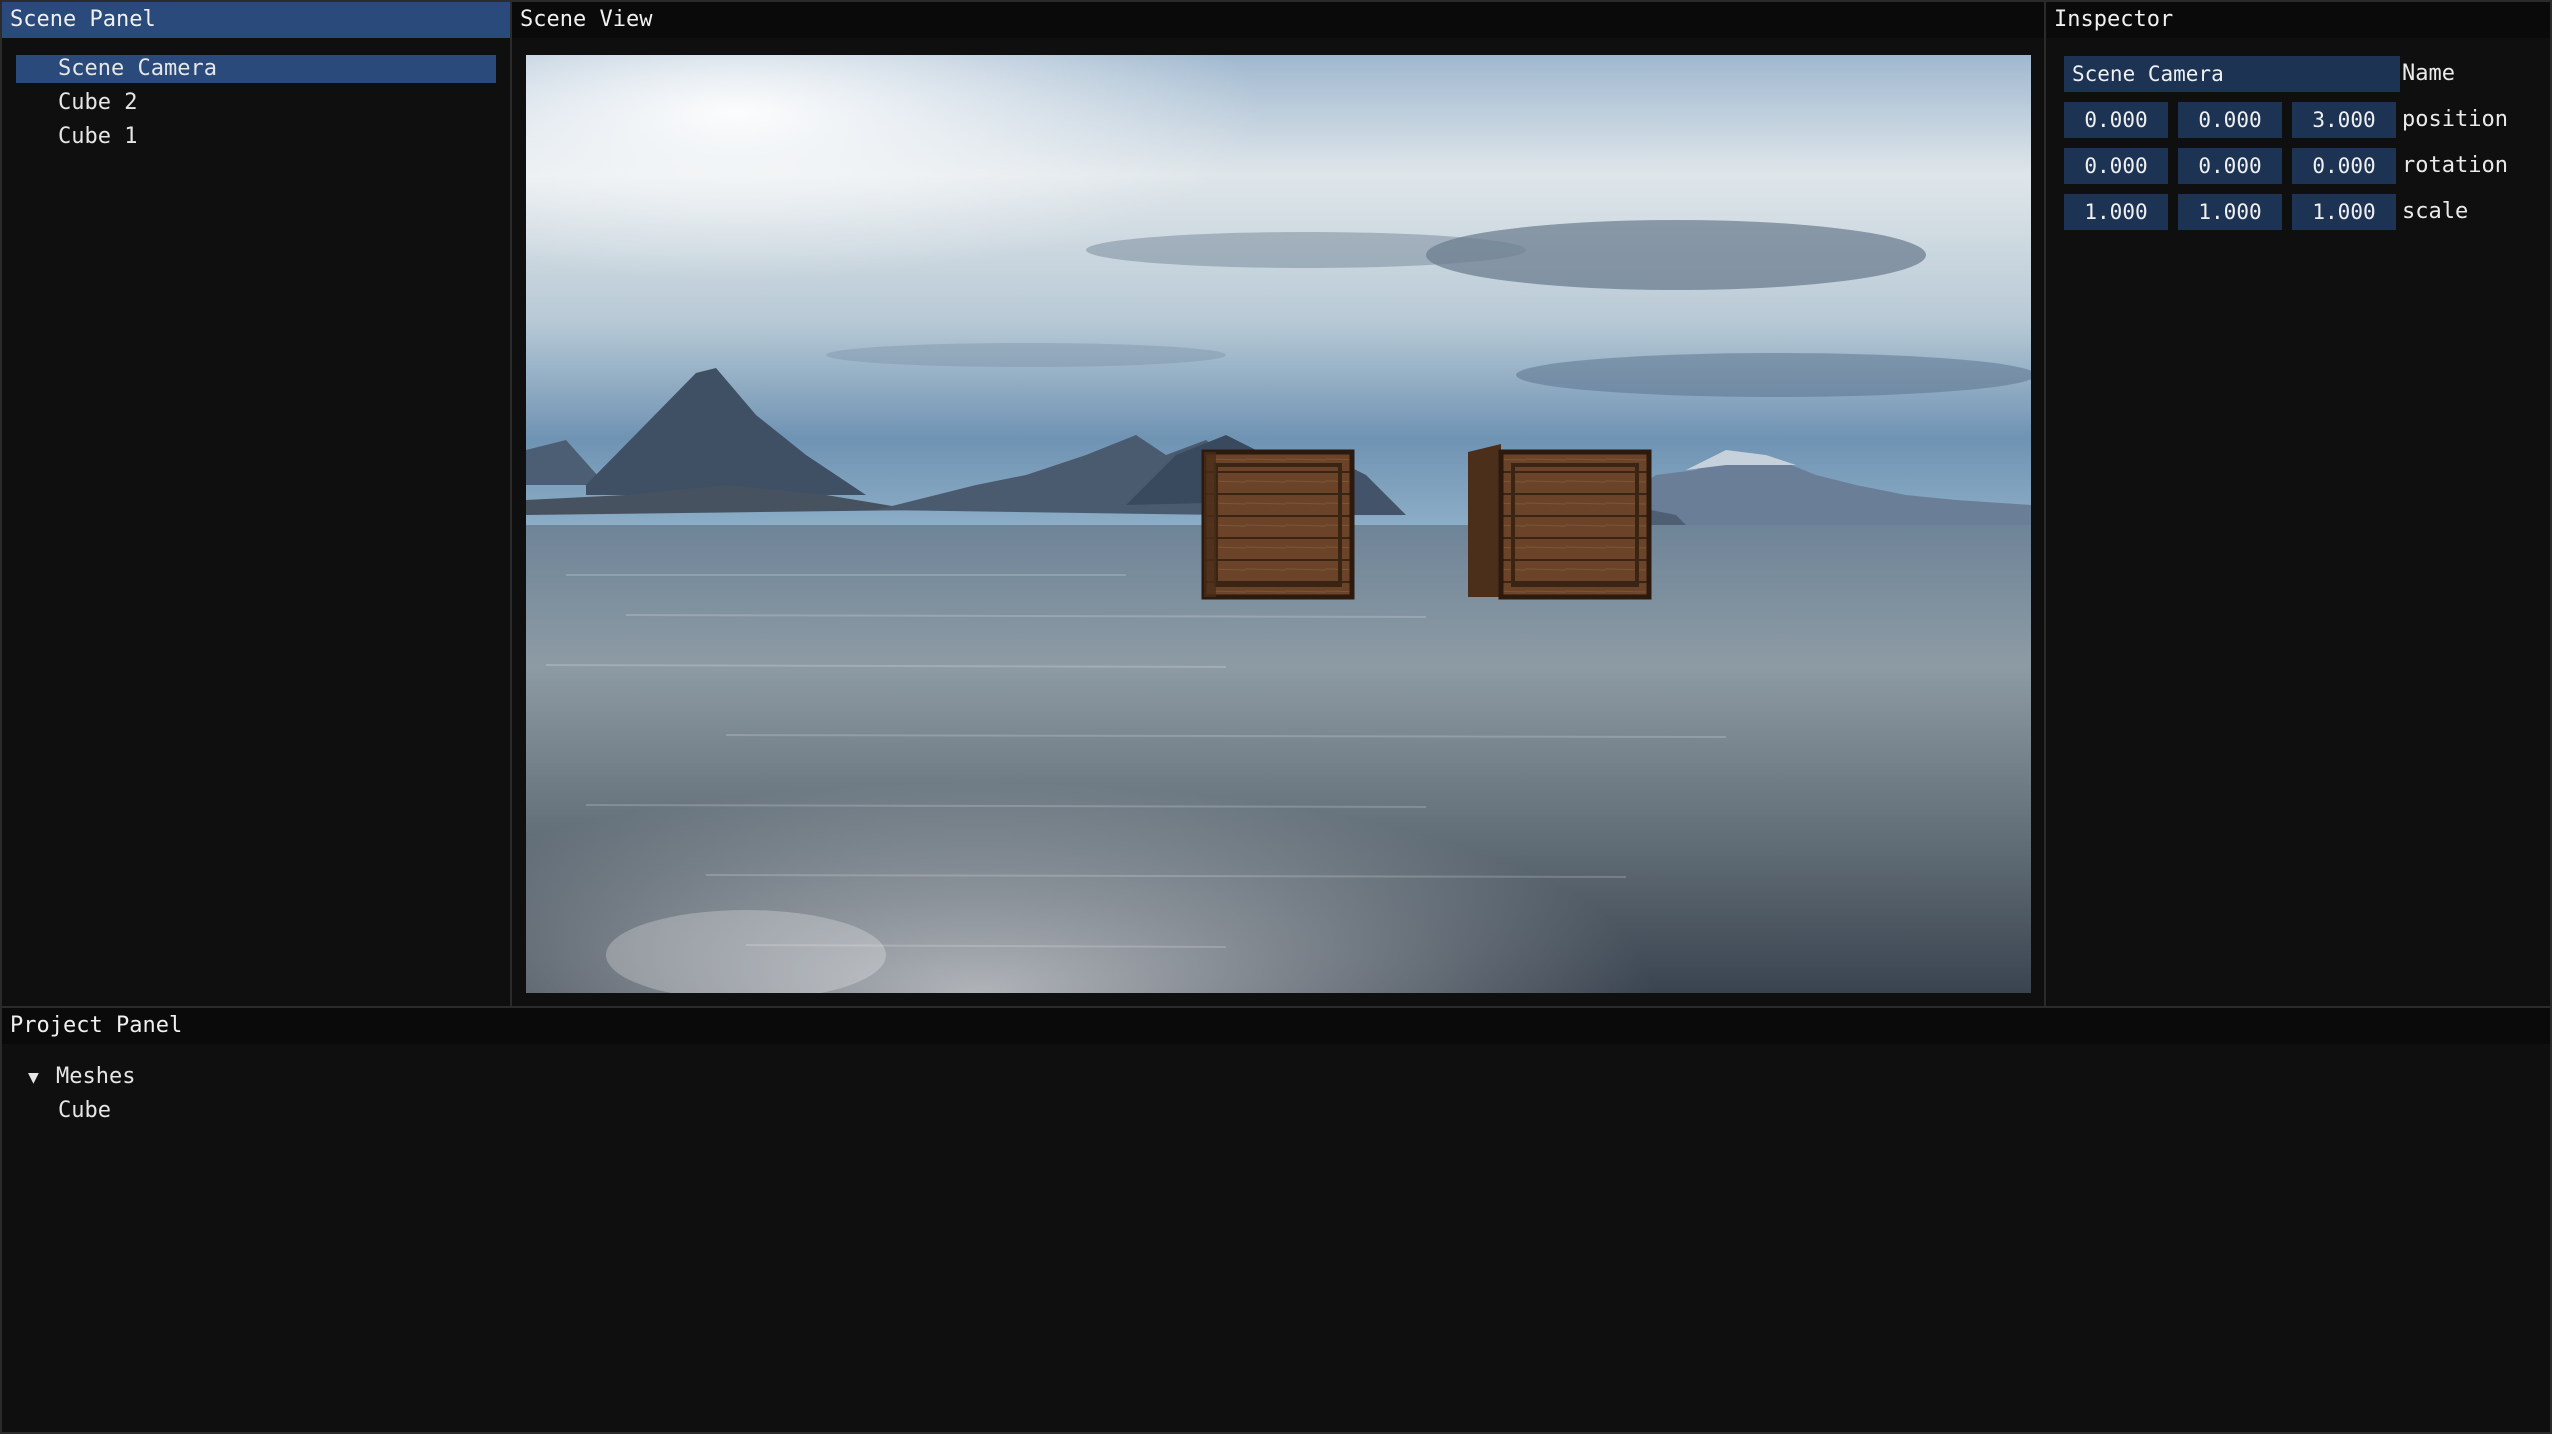  I want to click on rotation-z-field: 0.000, so click(2344, 166).